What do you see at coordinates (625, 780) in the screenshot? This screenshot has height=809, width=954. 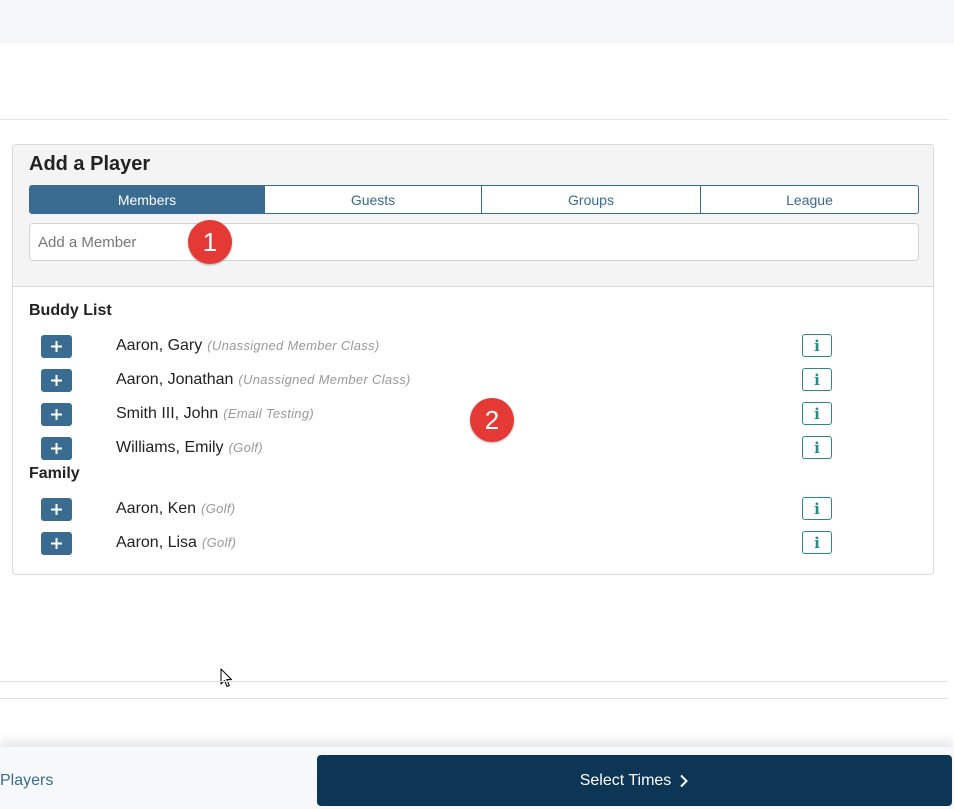 I see `select-times-label: Select Times` at bounding box center [625, 780].